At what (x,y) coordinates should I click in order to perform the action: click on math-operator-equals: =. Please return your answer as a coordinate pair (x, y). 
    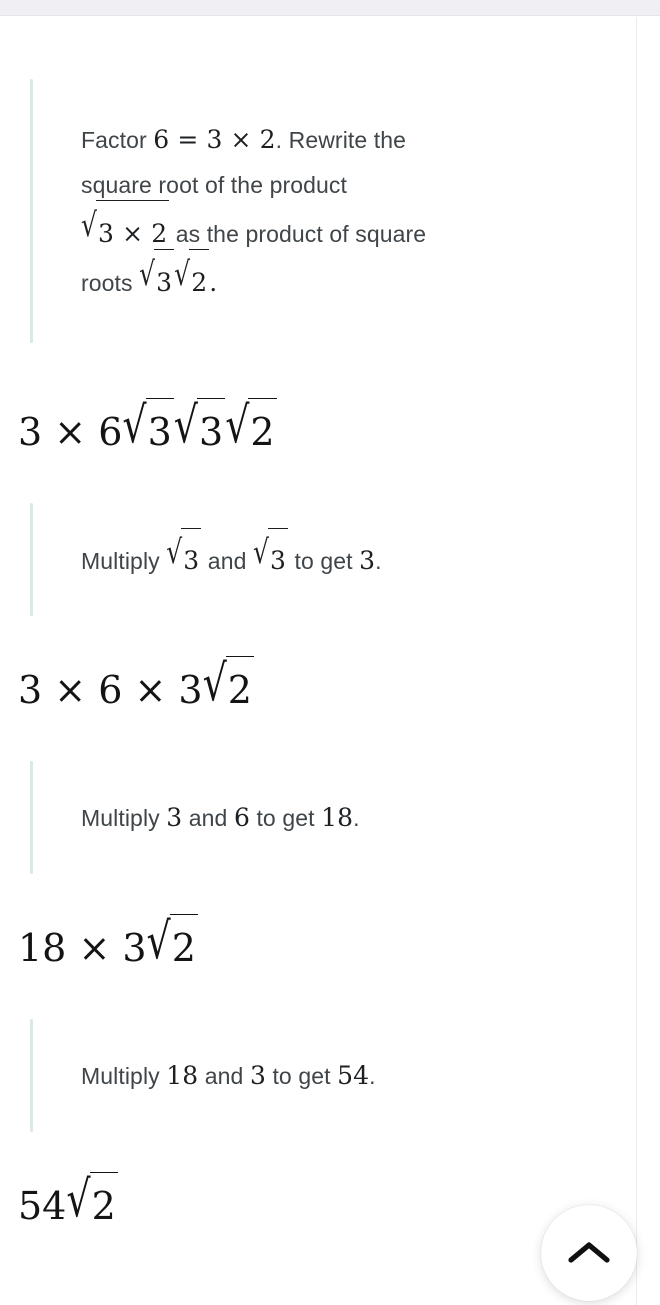
    Looking at the image, I should click on (188, 139).